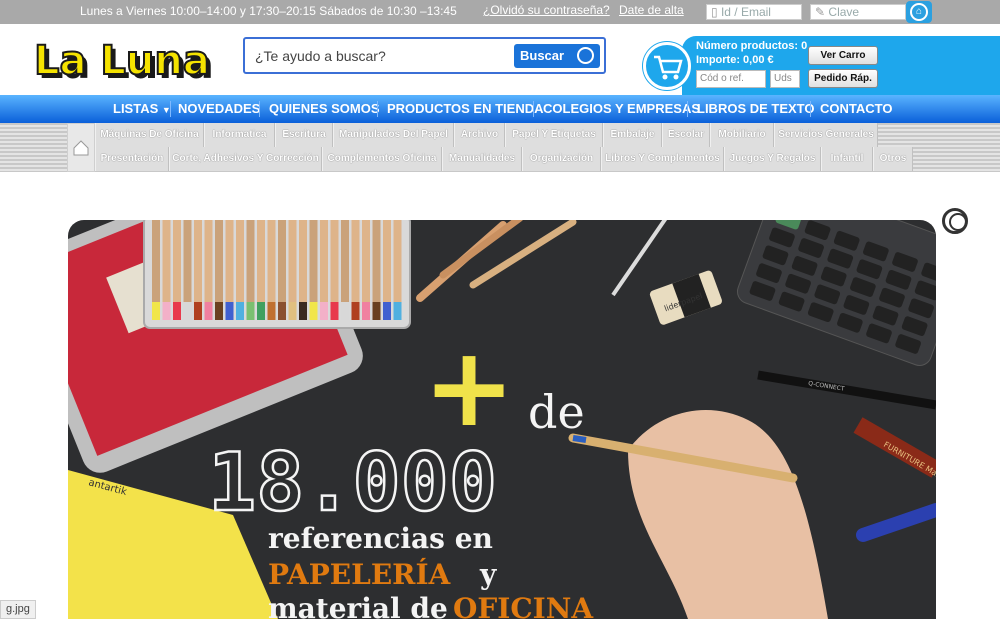  What do you see at coordinates (561, 159) in the screenshot?
I see `category-organizacion: Organización` at bounding box center [561, 159].